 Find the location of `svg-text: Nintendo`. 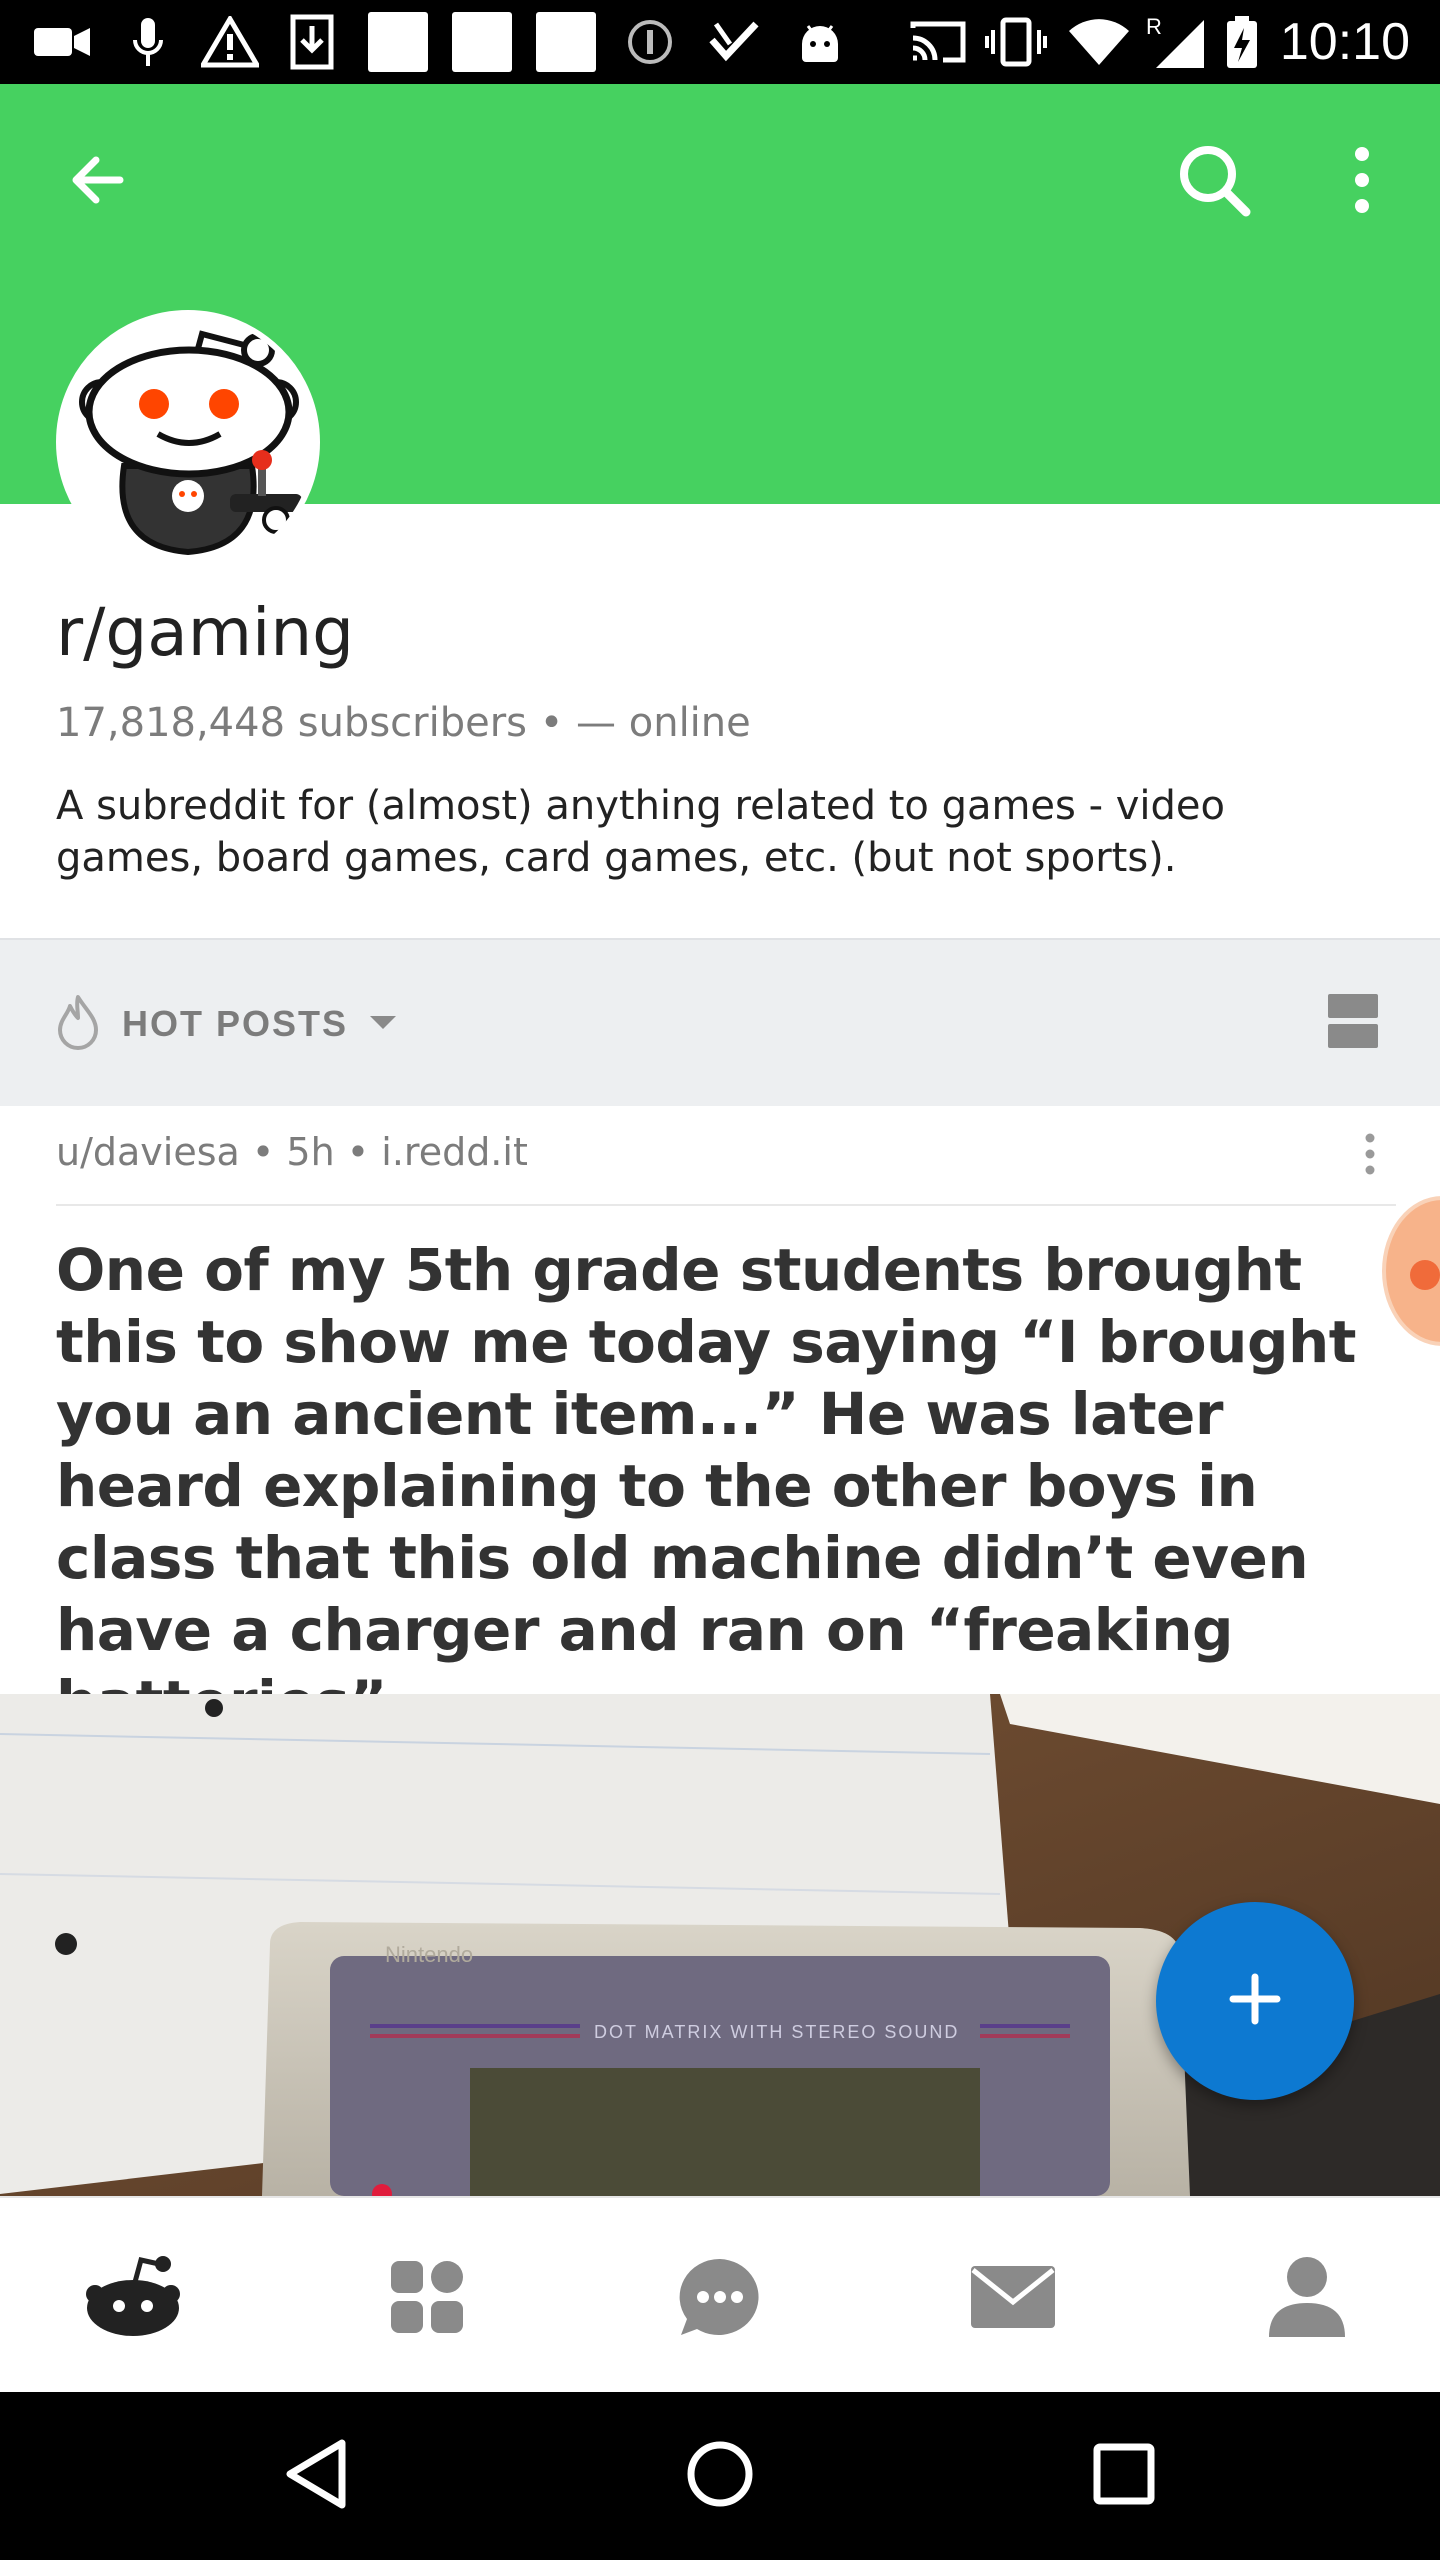

svg-text: Nintendo is located at coordinates (429, 1954).